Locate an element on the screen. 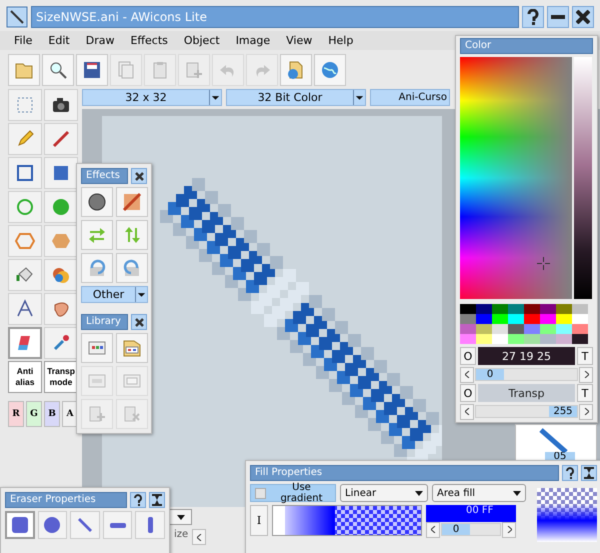  invert-button: I is located at coordinates (259, 520).